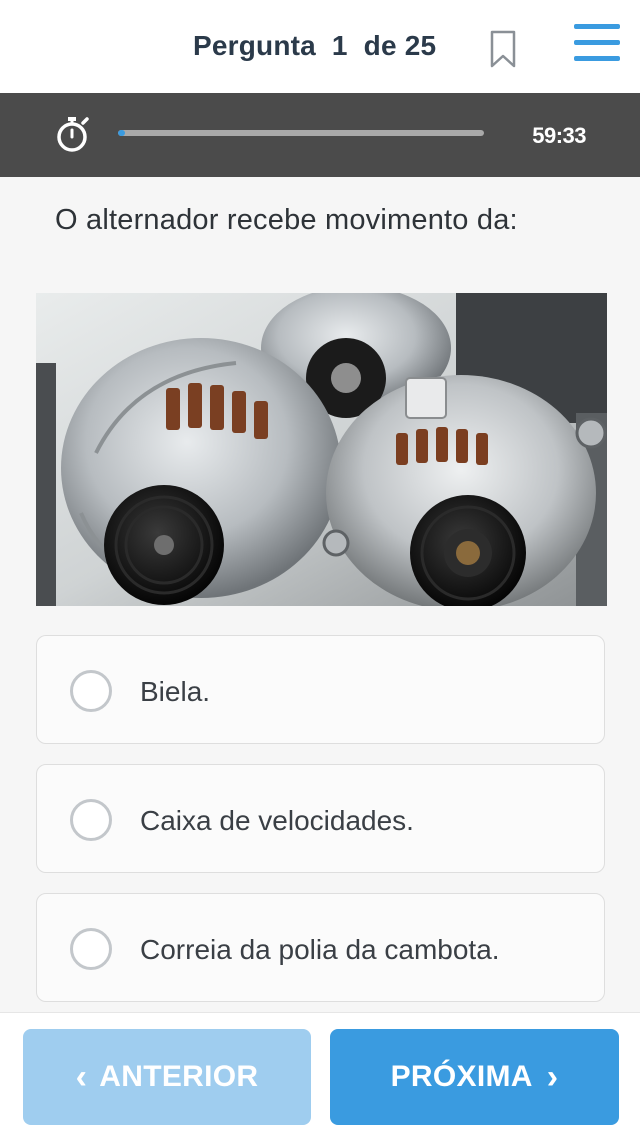 Image resolution: width=640 pixels, height=1136 pixels. What do you see at coordinates (179, 1076) in the screenshot?
I see `previous-label: ANTERIOR` at bounding box center [179, 1076].